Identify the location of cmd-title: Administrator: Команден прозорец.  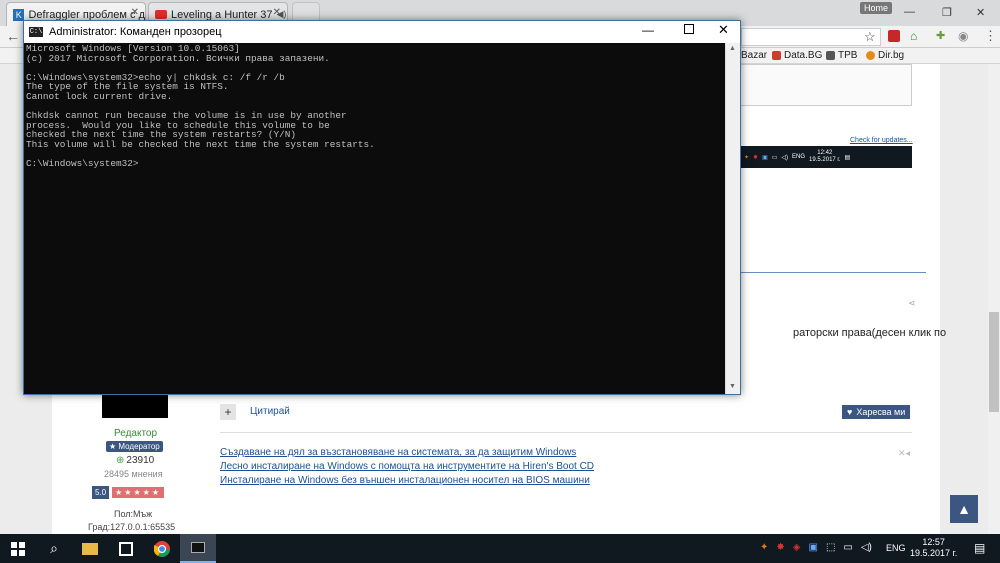
(135, 32).